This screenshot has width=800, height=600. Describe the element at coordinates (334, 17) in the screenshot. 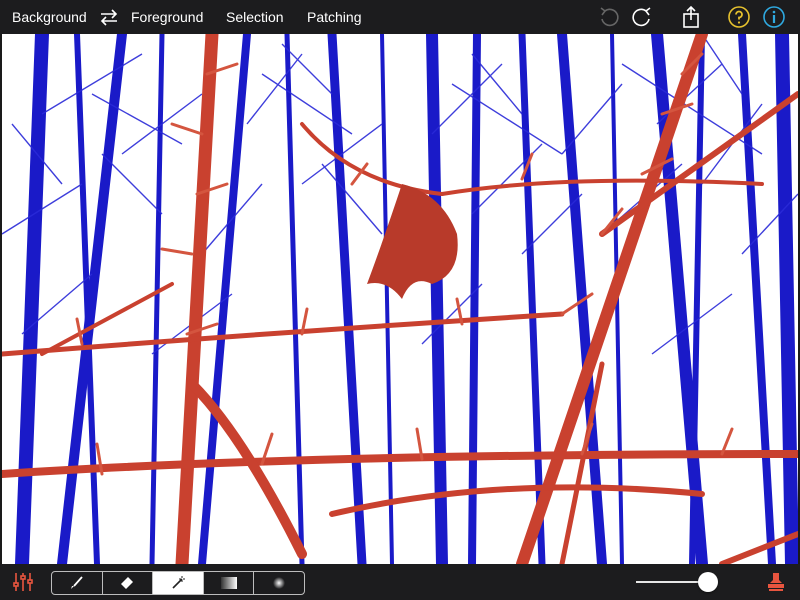

I see `tab-patching: Patching` at that location.